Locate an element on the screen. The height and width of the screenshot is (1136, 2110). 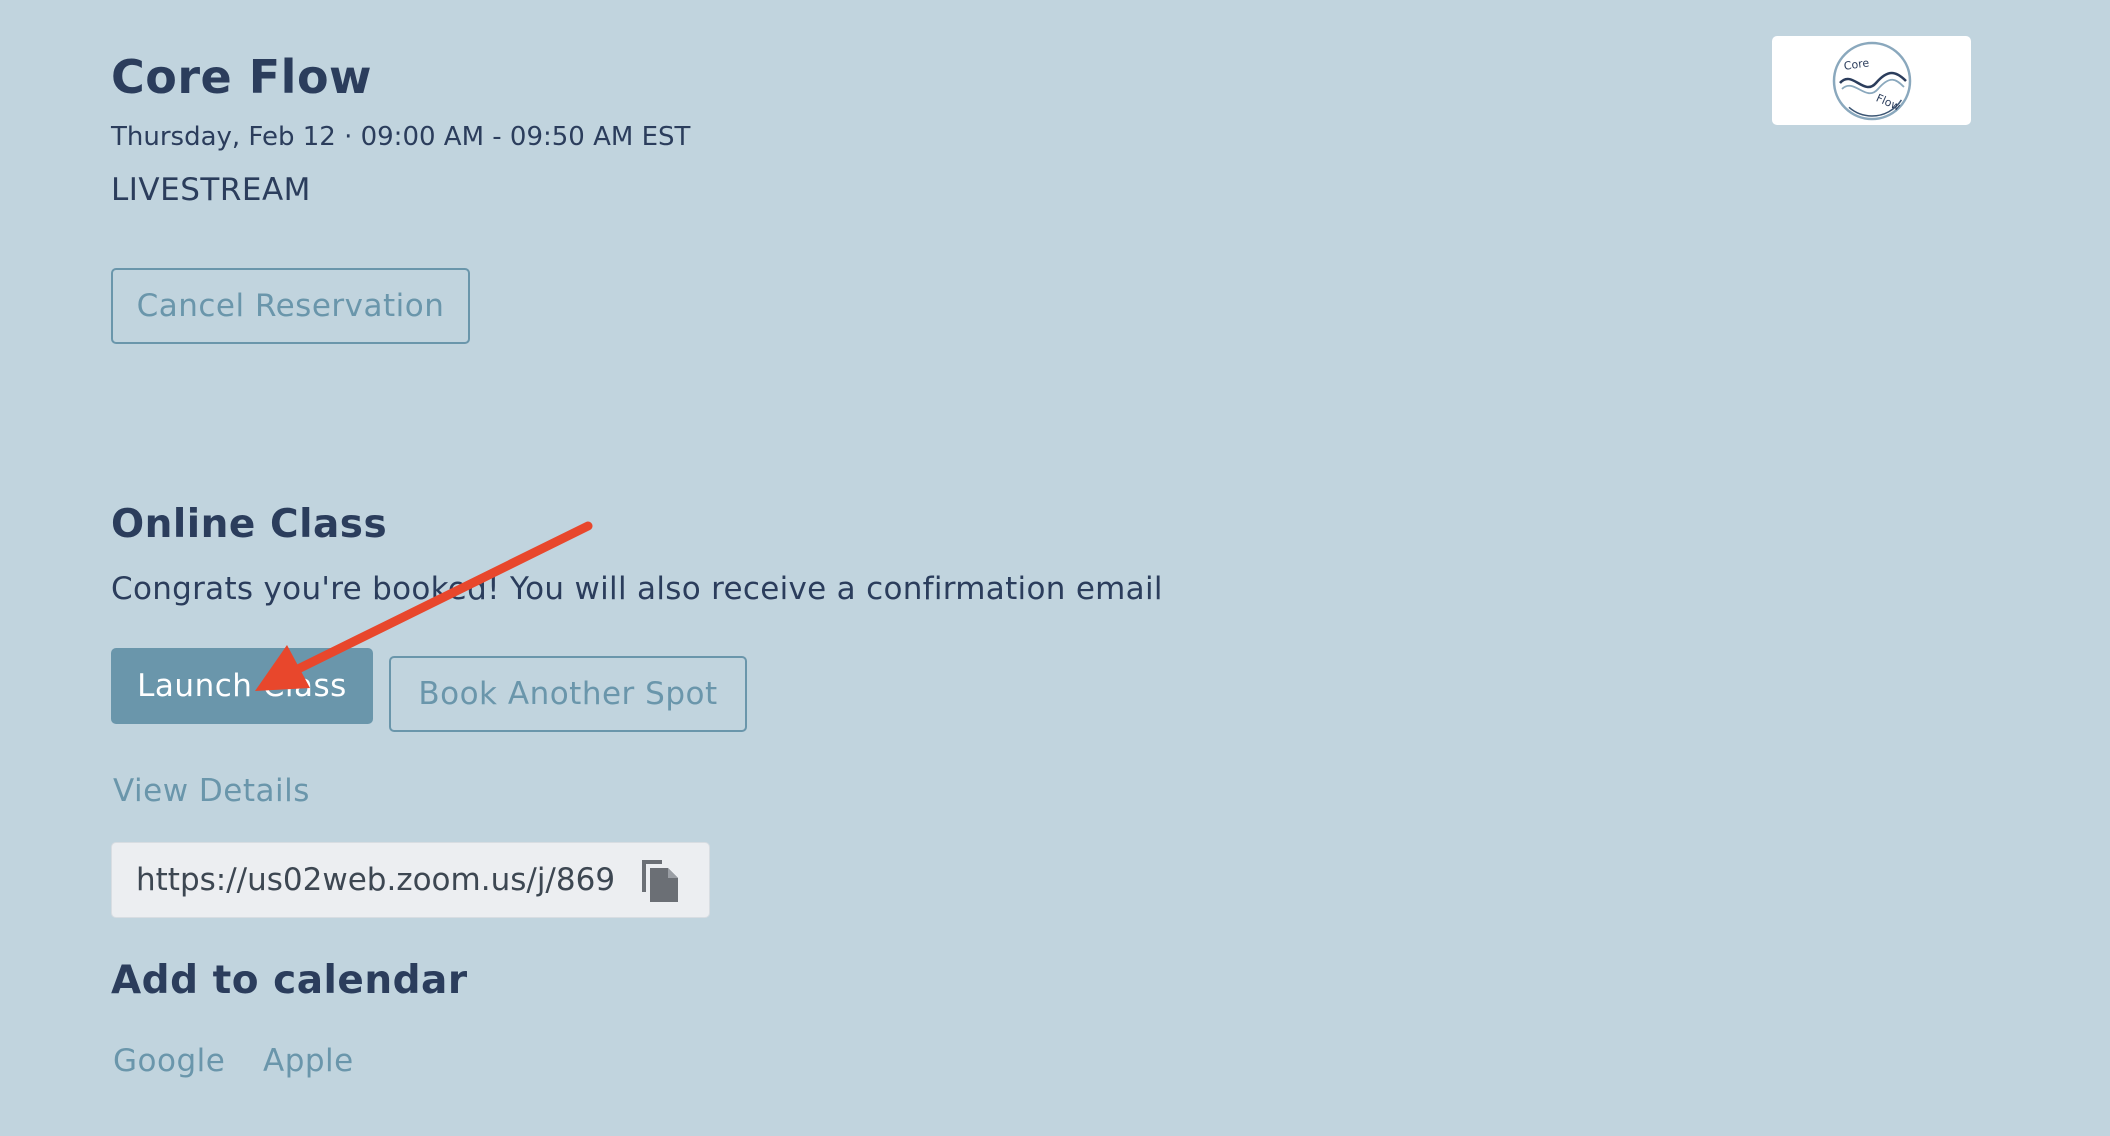
copy-icon is located at coordinates (660, 881).